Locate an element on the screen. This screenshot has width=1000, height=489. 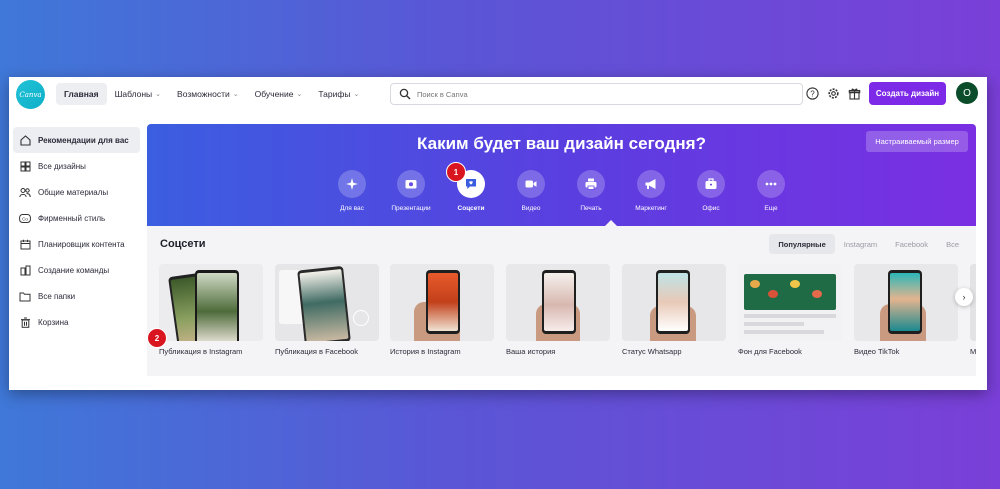
template-label: Видео TikTok is located at coordinates (877, 351).